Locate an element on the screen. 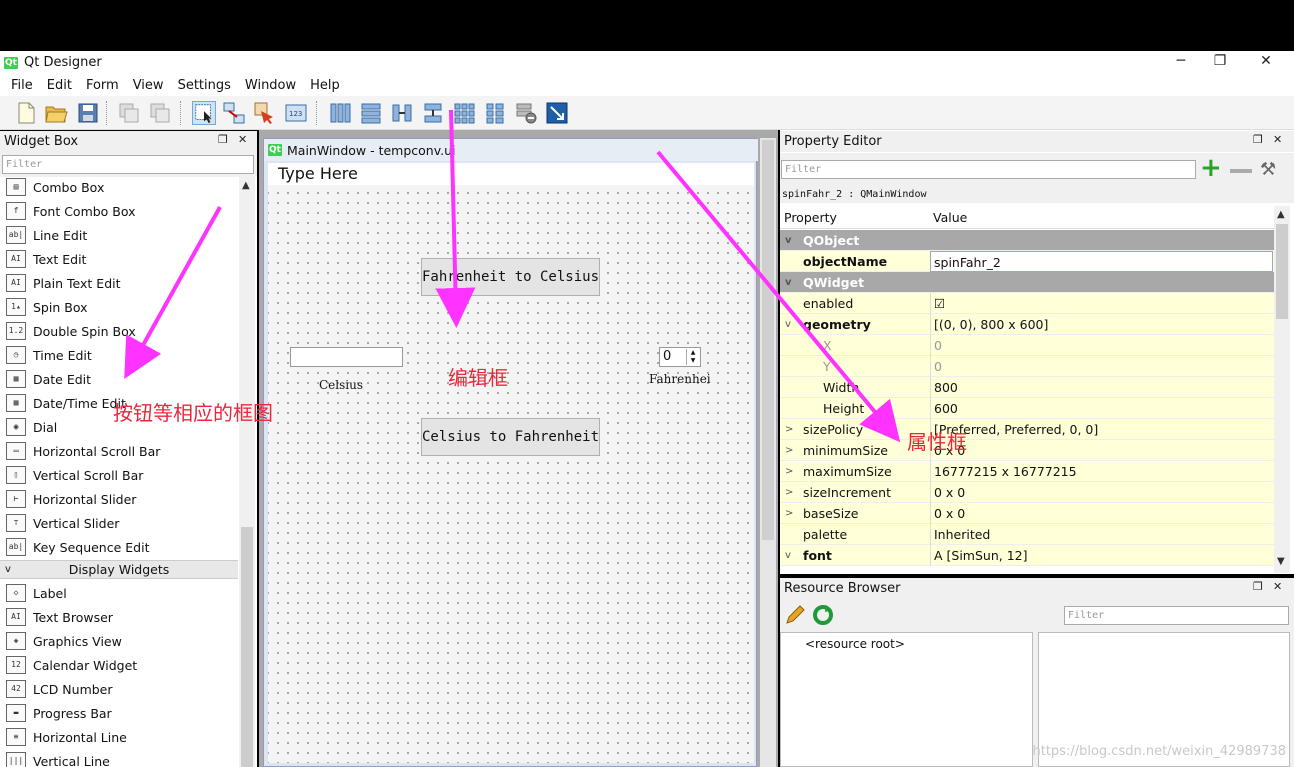  widget-box-item: ▤ Combo Box is located at coordinates (119, 188).